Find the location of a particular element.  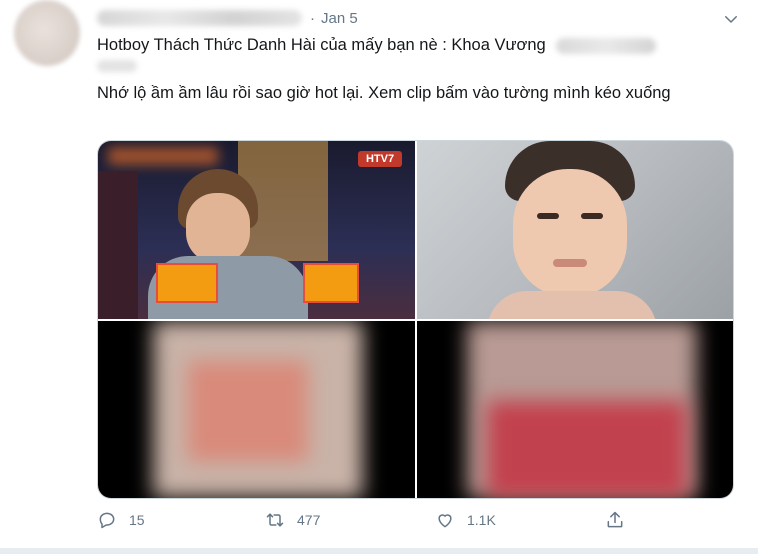

share-icon is located at coordinates (615, 519).